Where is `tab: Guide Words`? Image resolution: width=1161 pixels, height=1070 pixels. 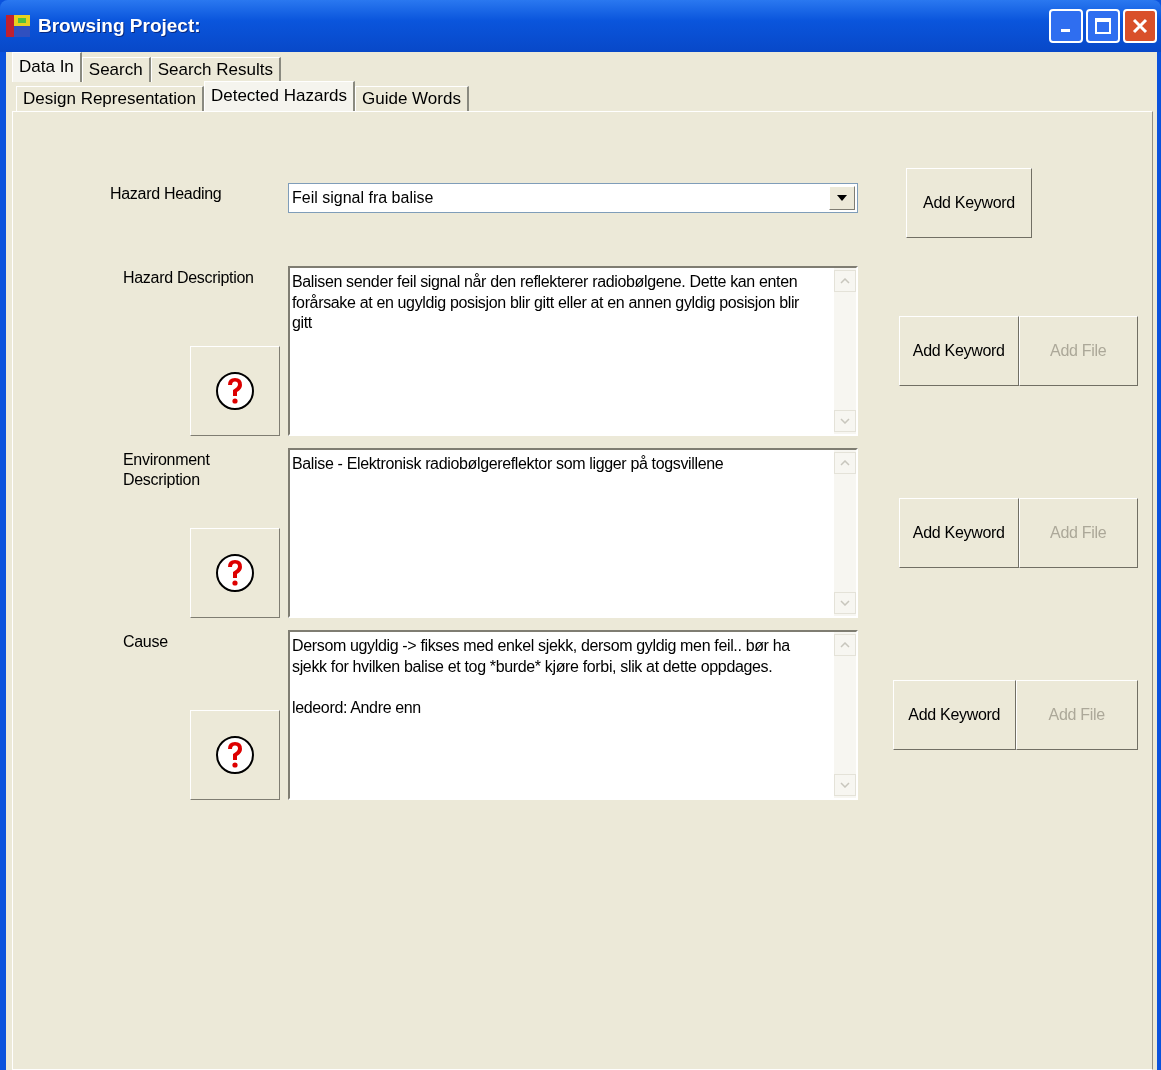 tab: Guide Words is located at coordinates (412, 98).